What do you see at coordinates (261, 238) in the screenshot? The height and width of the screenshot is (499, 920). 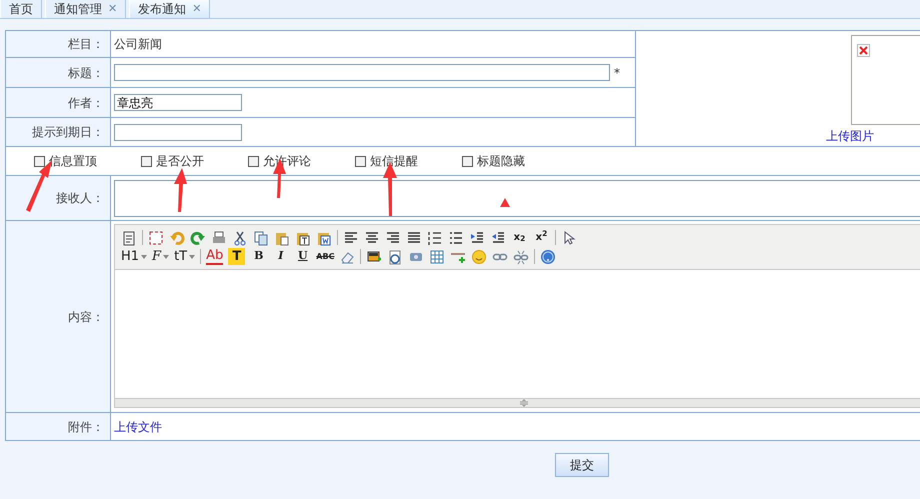 I see `copy-icon` at bounding box center [261, 238].